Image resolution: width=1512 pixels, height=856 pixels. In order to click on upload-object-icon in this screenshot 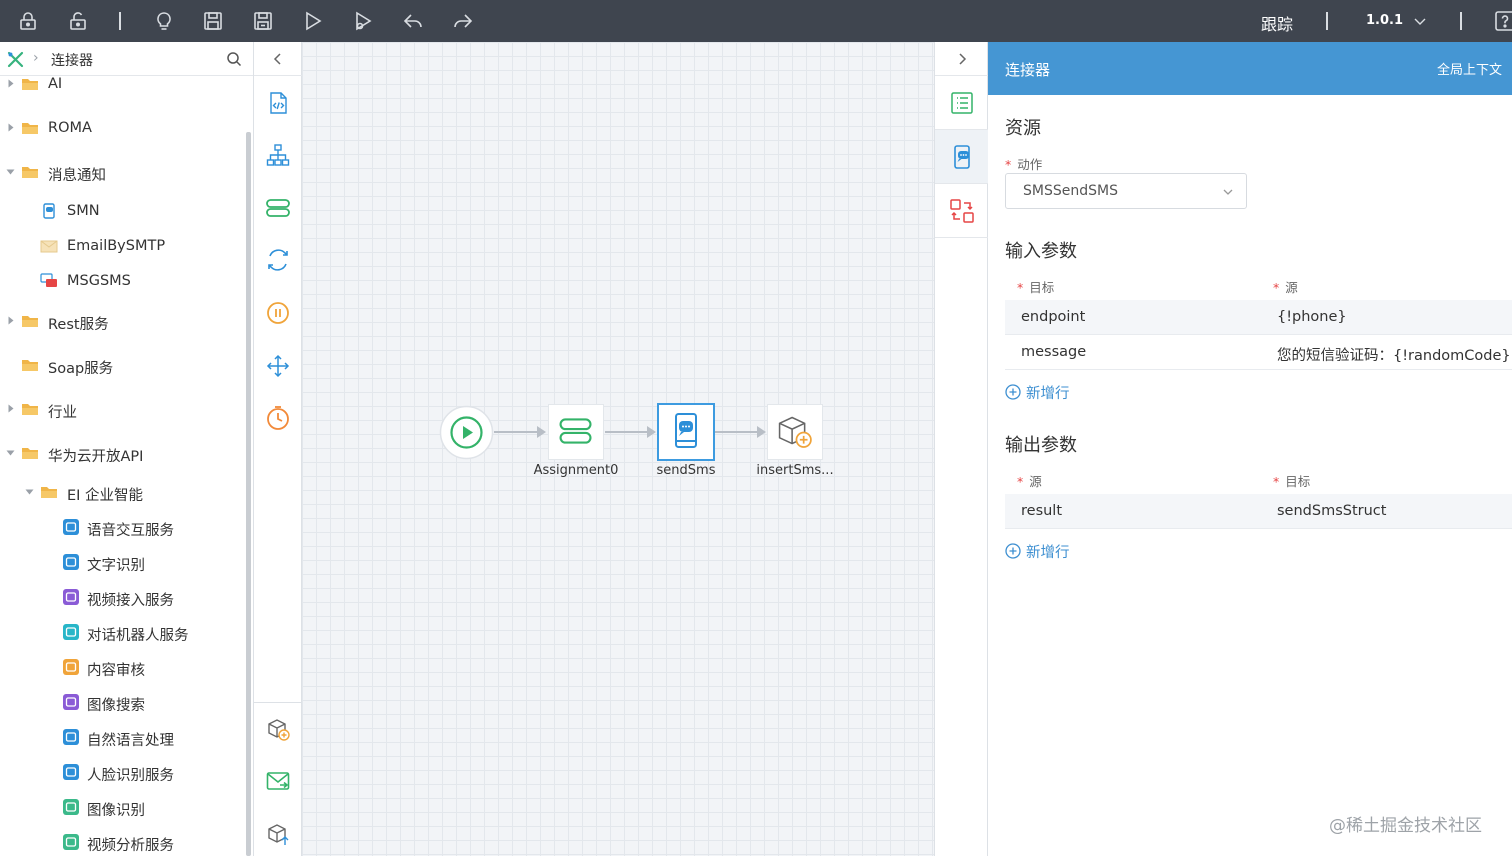, I will do `click(278, 834)`.